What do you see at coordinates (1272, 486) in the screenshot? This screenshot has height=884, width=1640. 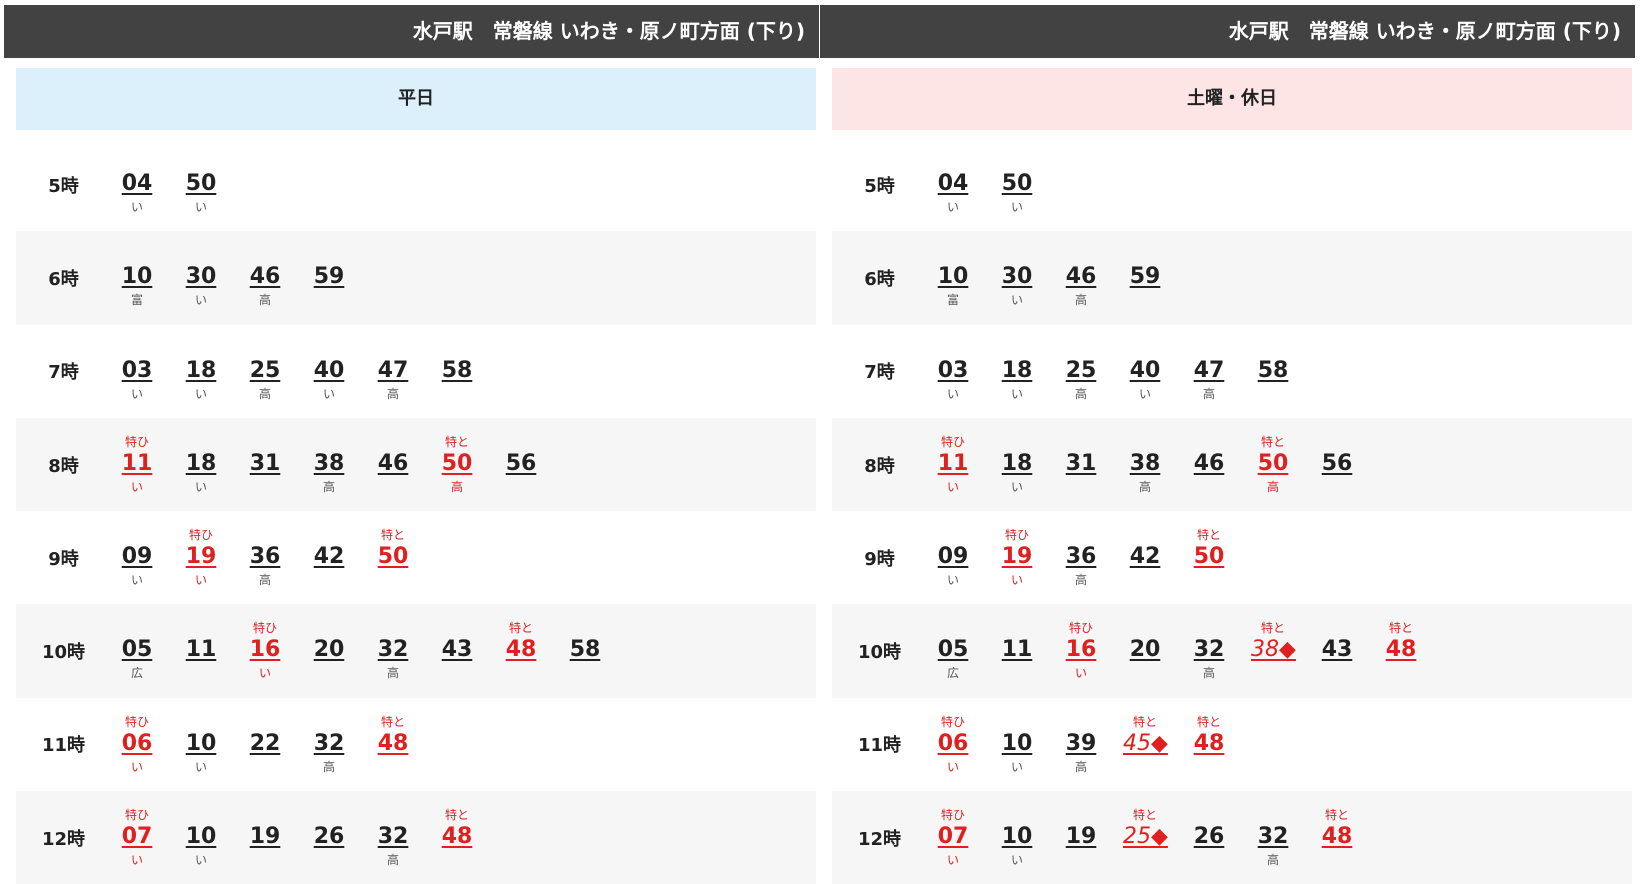 I see `destination-mark: 高` at bounding box center [1272, 486].